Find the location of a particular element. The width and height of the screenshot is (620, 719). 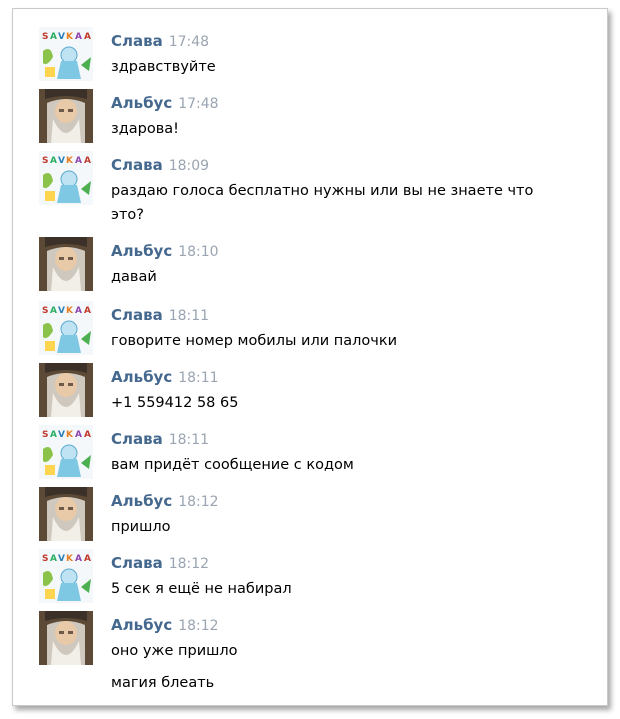

message-time: 18:09 is located at coordinates (189, 166).